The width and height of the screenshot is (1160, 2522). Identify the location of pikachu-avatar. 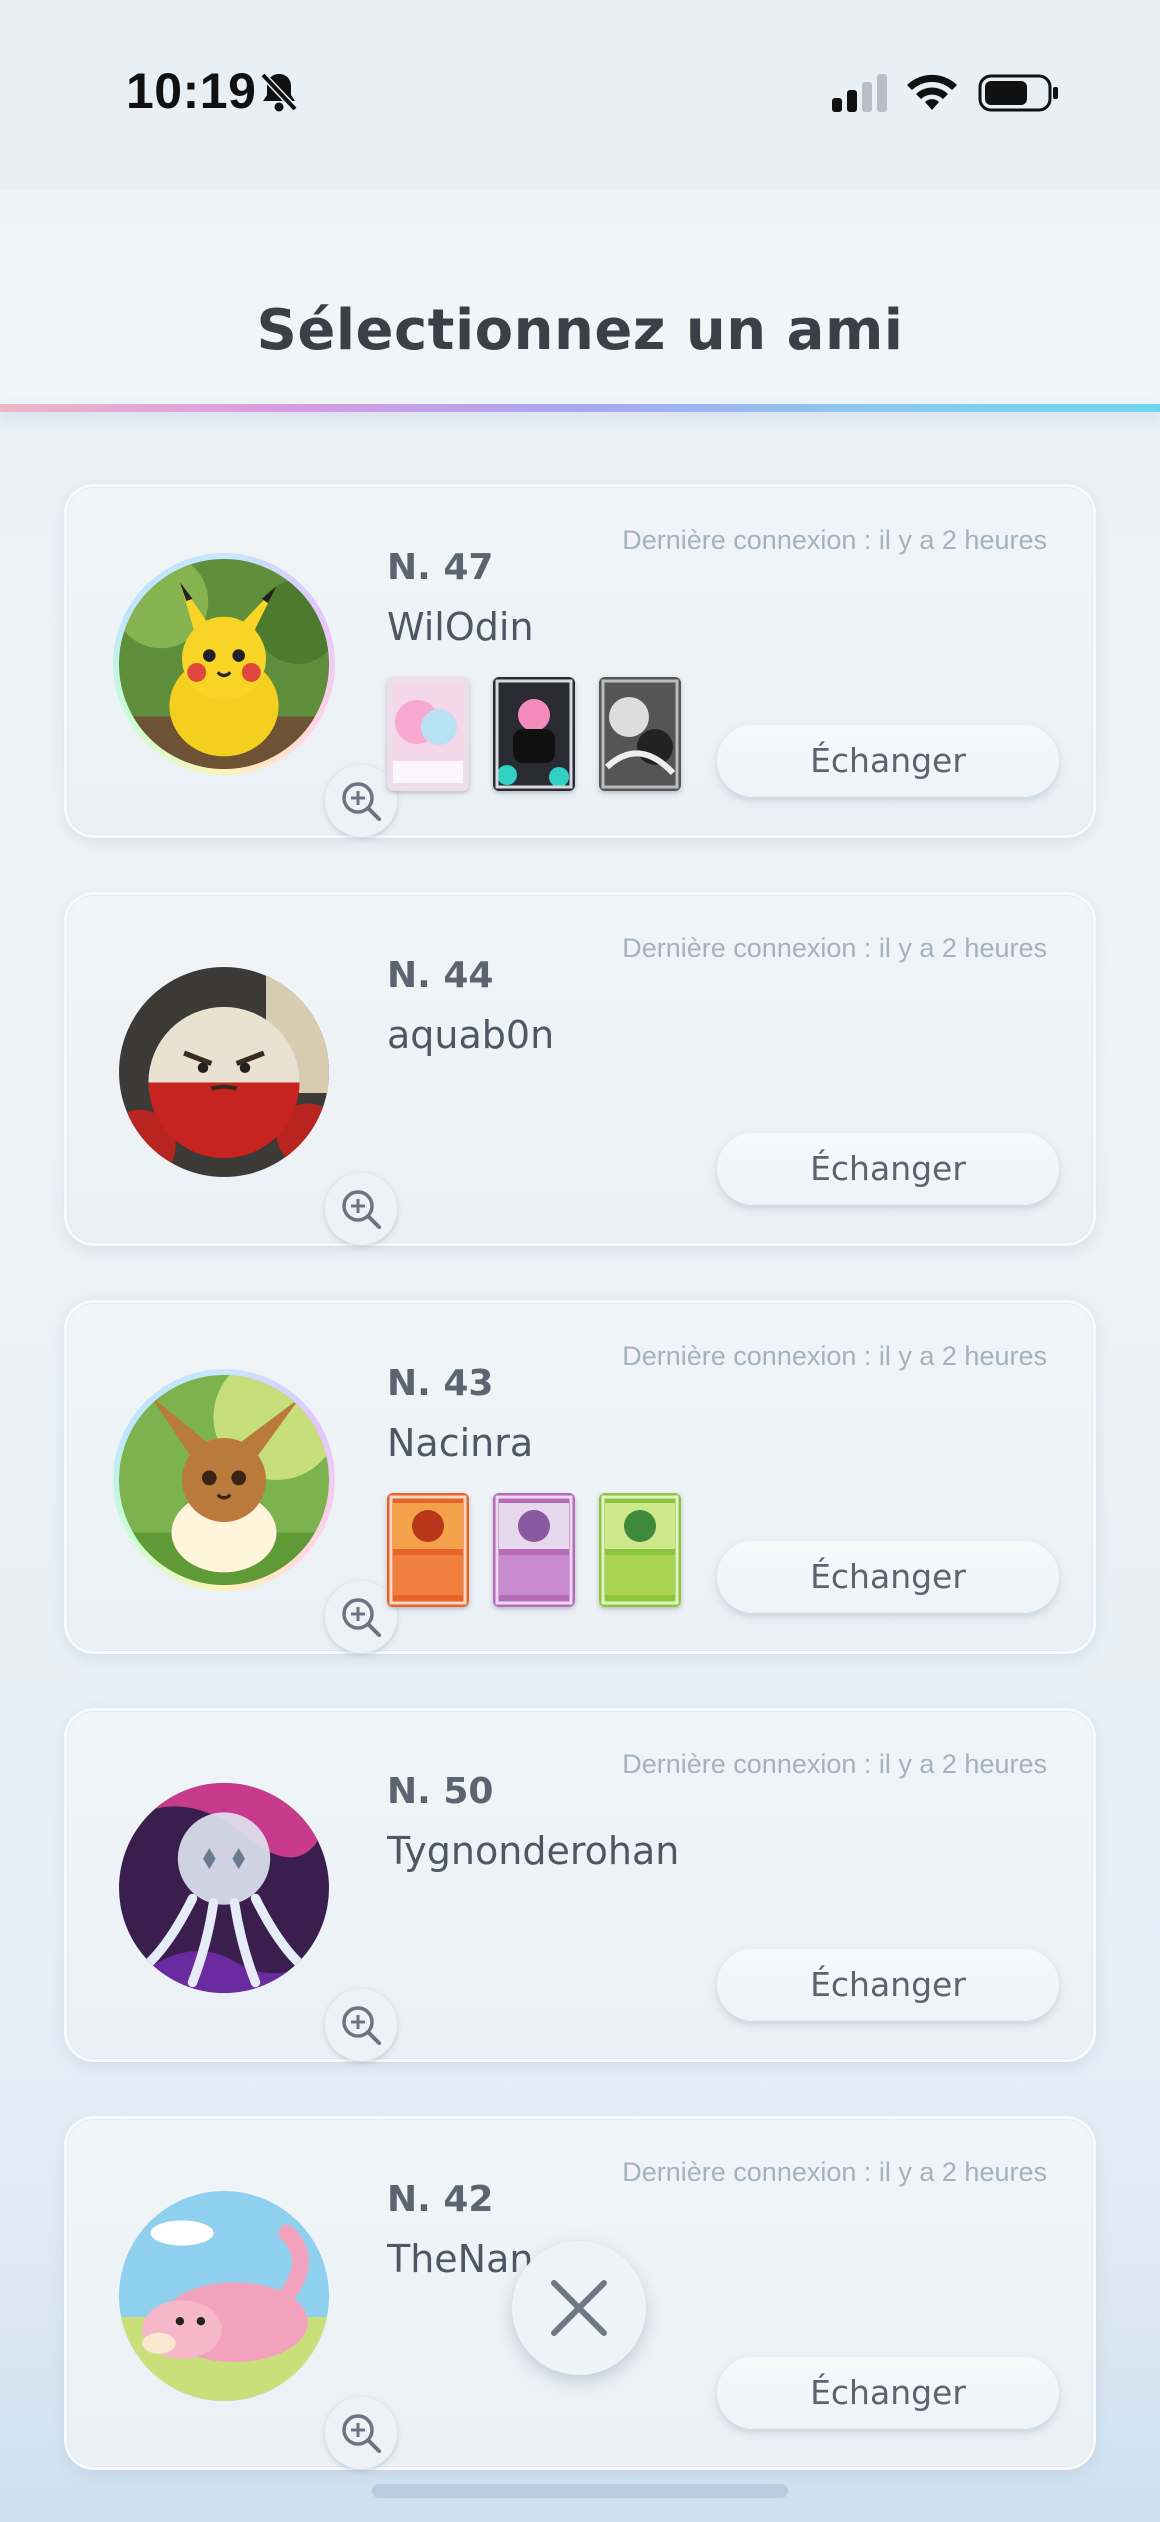
(224, 664).